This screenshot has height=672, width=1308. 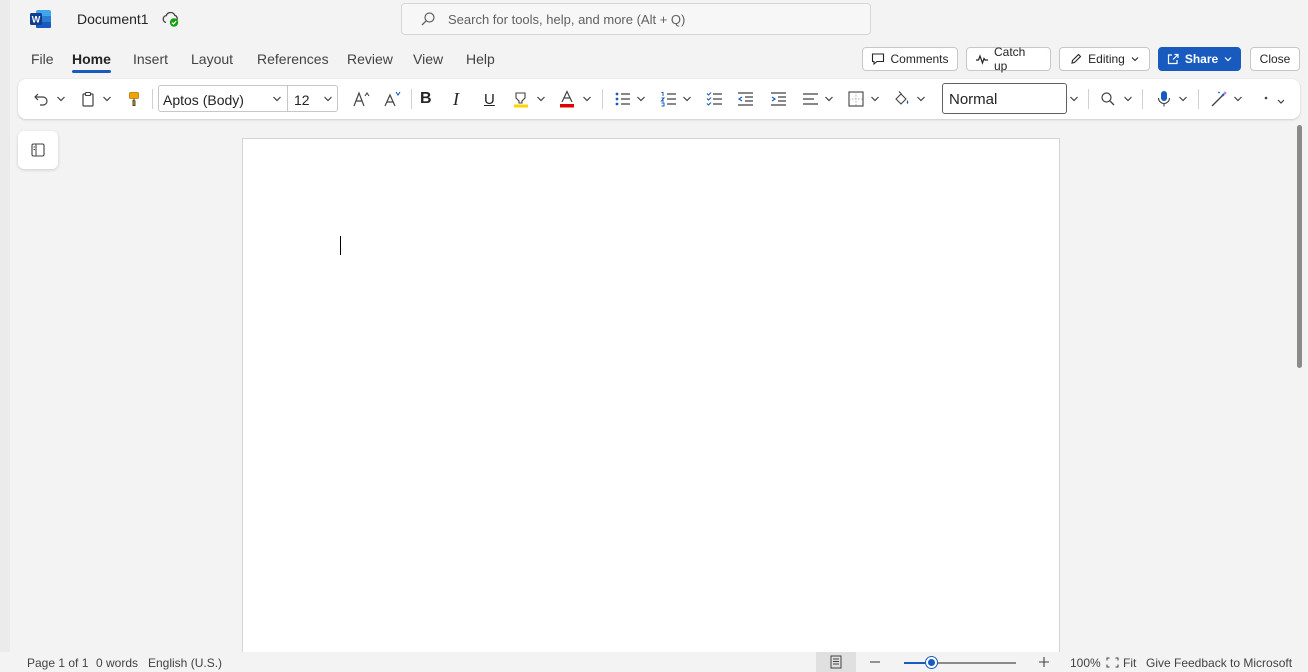 I want to click on catch-up-label: Catch up, so click(x=1010, y=59).